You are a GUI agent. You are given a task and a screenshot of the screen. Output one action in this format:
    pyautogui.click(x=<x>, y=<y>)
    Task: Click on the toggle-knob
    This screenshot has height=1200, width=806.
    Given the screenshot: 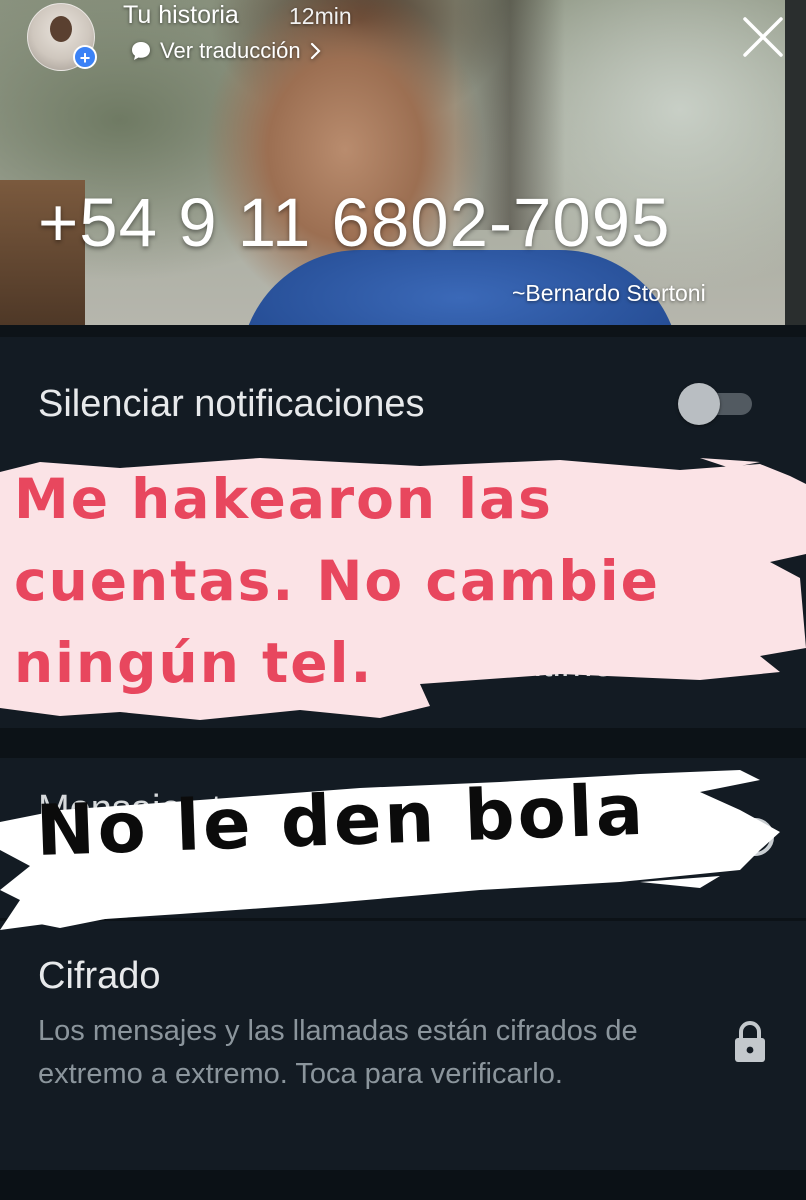 What is the action you would take?
    pyautogui.click(x=699, y=404)
    